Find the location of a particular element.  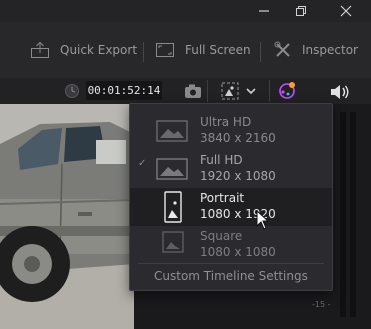

menu-divider is located at coordinates (231, 263).